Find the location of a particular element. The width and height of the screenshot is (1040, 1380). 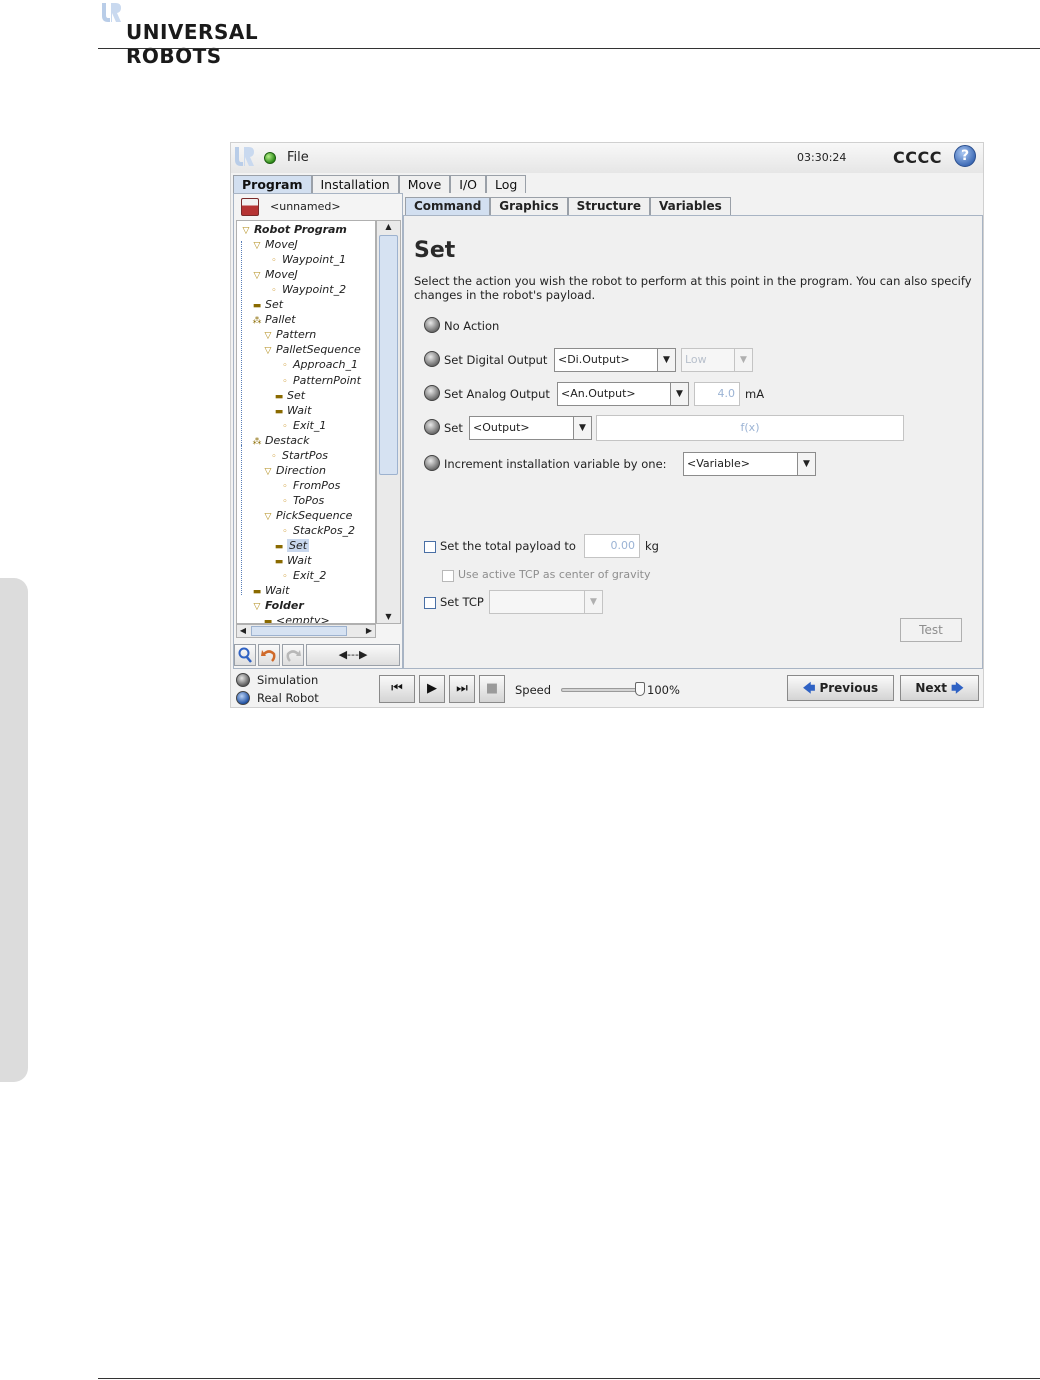

simulation-label: Simulation is located at coordinates (288, 680).